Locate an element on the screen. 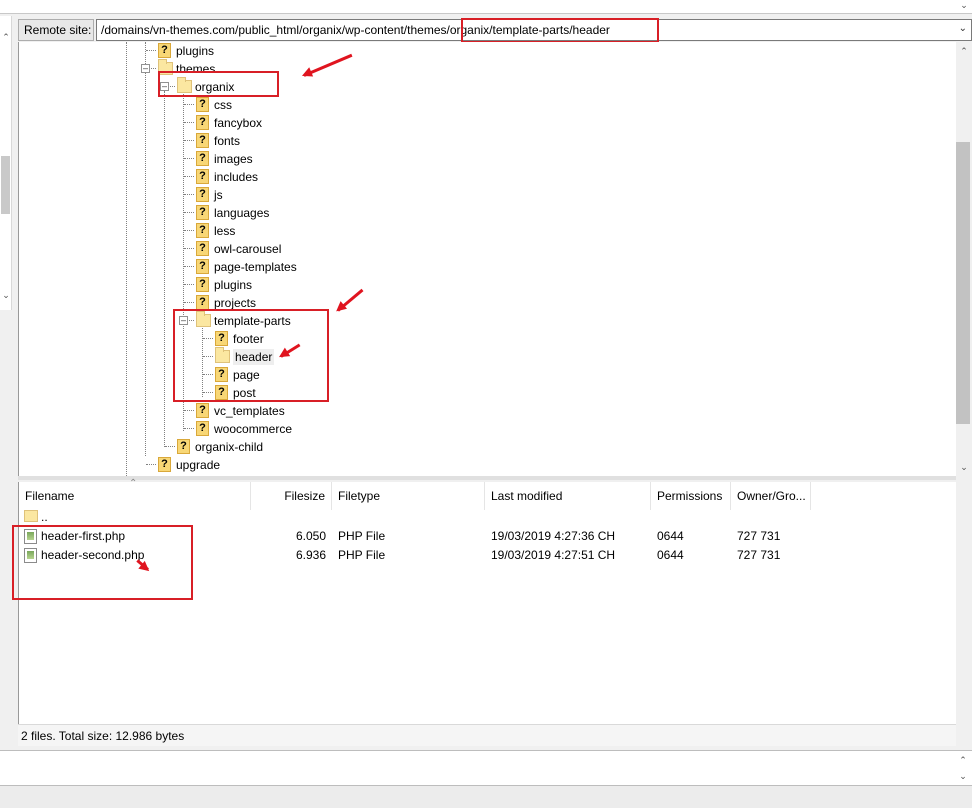 This screenshot has height=808, width=972. local-tree-scrollbar: ⌃ ⌄ is located at coordinates (6, 163).